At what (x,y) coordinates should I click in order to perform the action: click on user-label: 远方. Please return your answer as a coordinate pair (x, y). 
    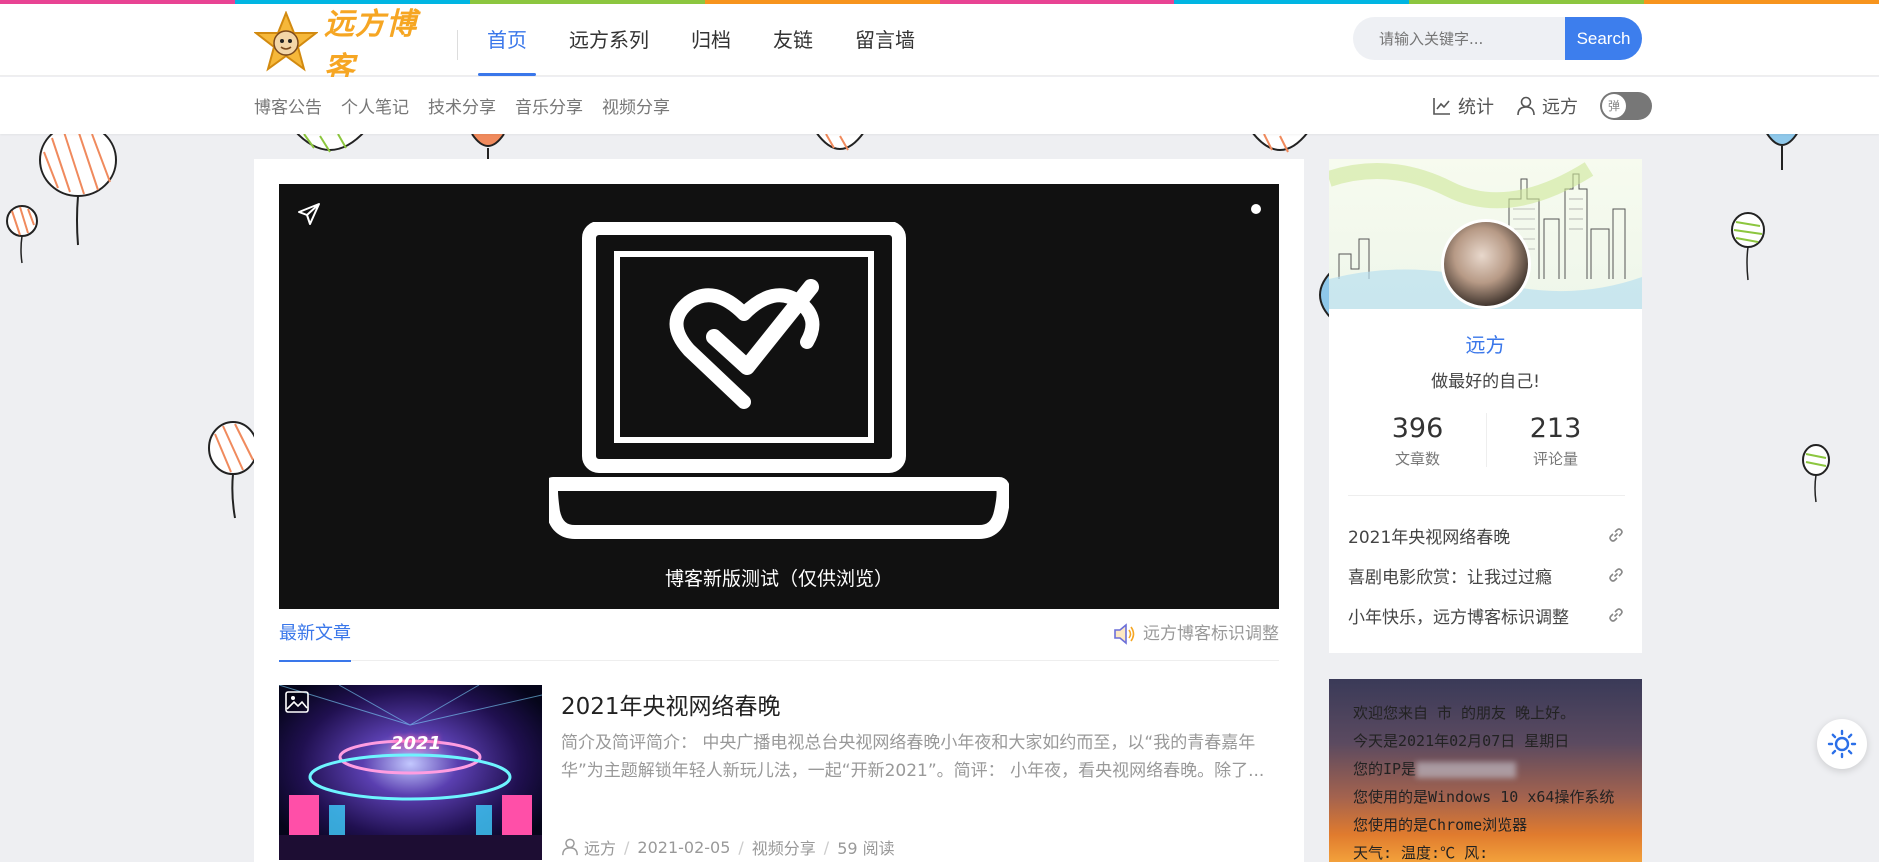
    Looking at the image, I should click on (1560, 107).